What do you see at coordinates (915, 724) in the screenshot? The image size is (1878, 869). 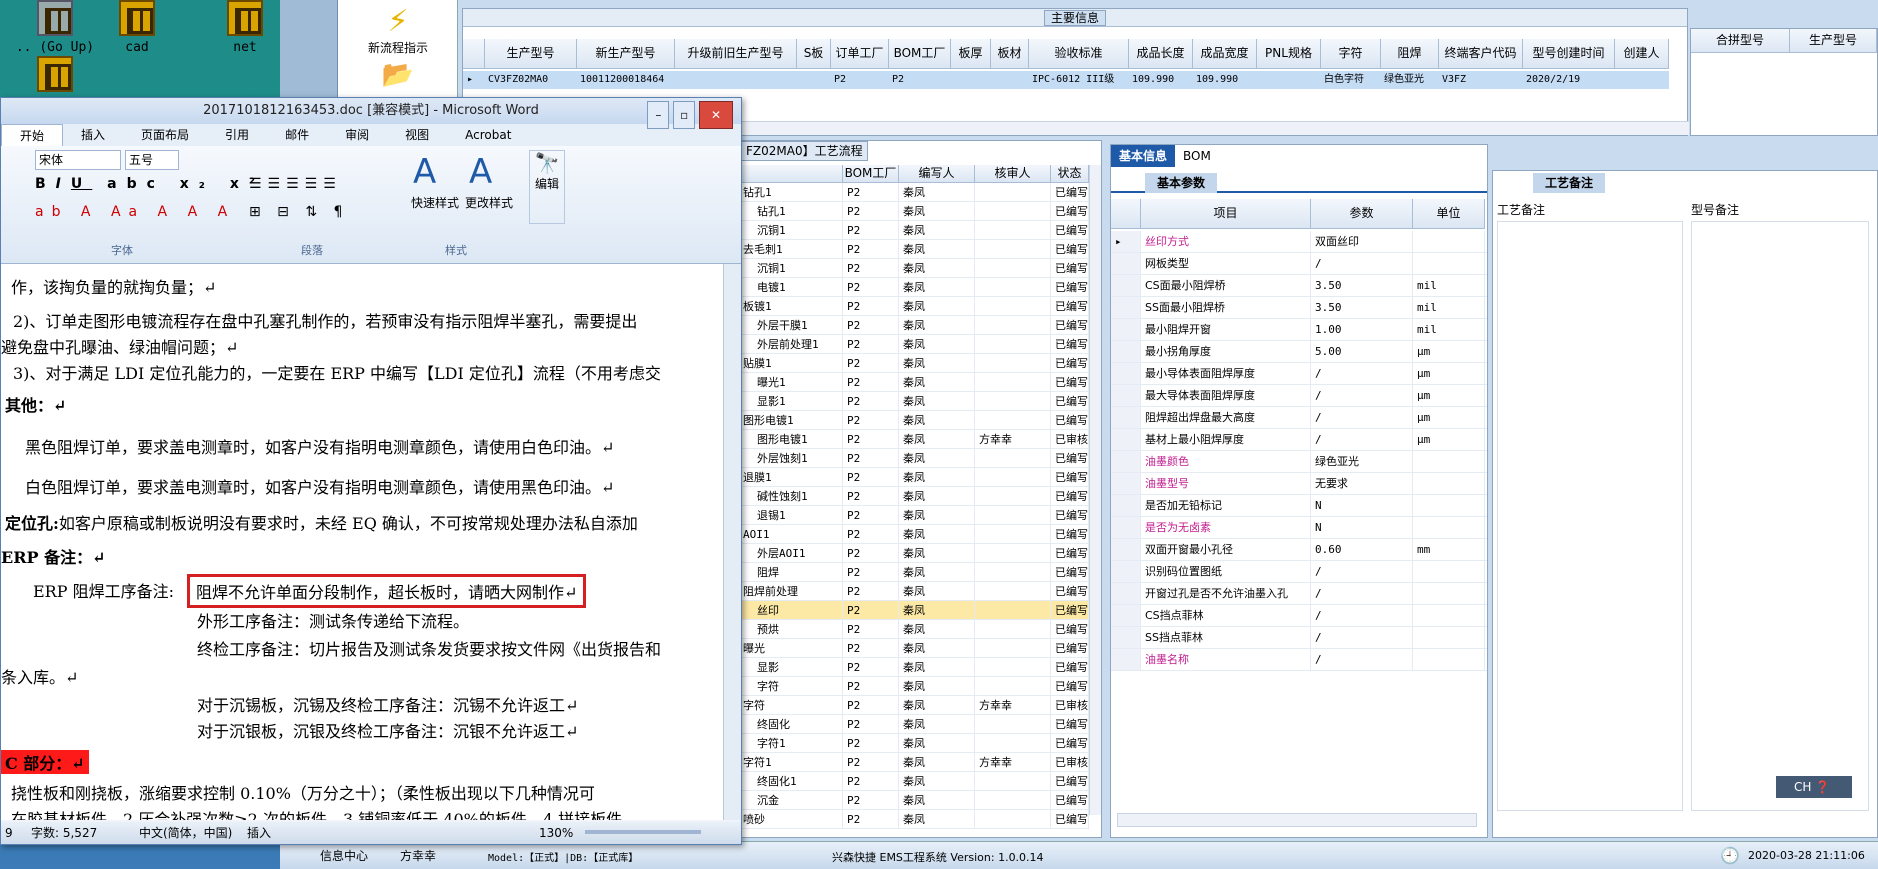 I see `list-item: 终固化 P2 秦凤 已编写` at bounding box center [915, 724].